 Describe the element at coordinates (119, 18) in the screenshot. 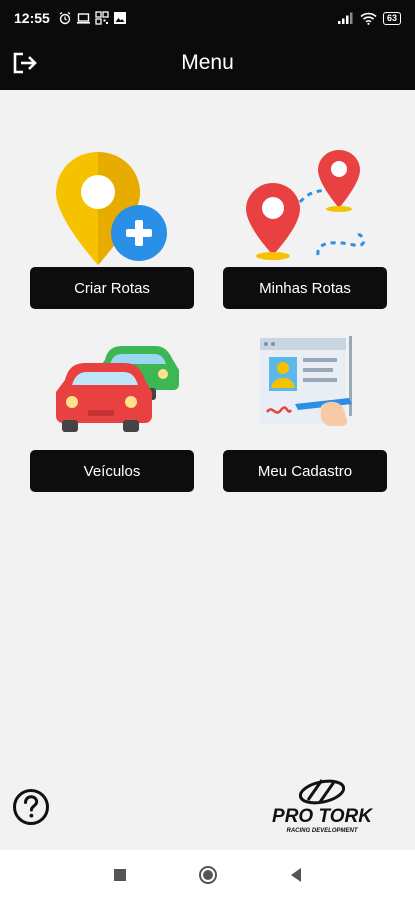

I see `gallery-icon` at that location.